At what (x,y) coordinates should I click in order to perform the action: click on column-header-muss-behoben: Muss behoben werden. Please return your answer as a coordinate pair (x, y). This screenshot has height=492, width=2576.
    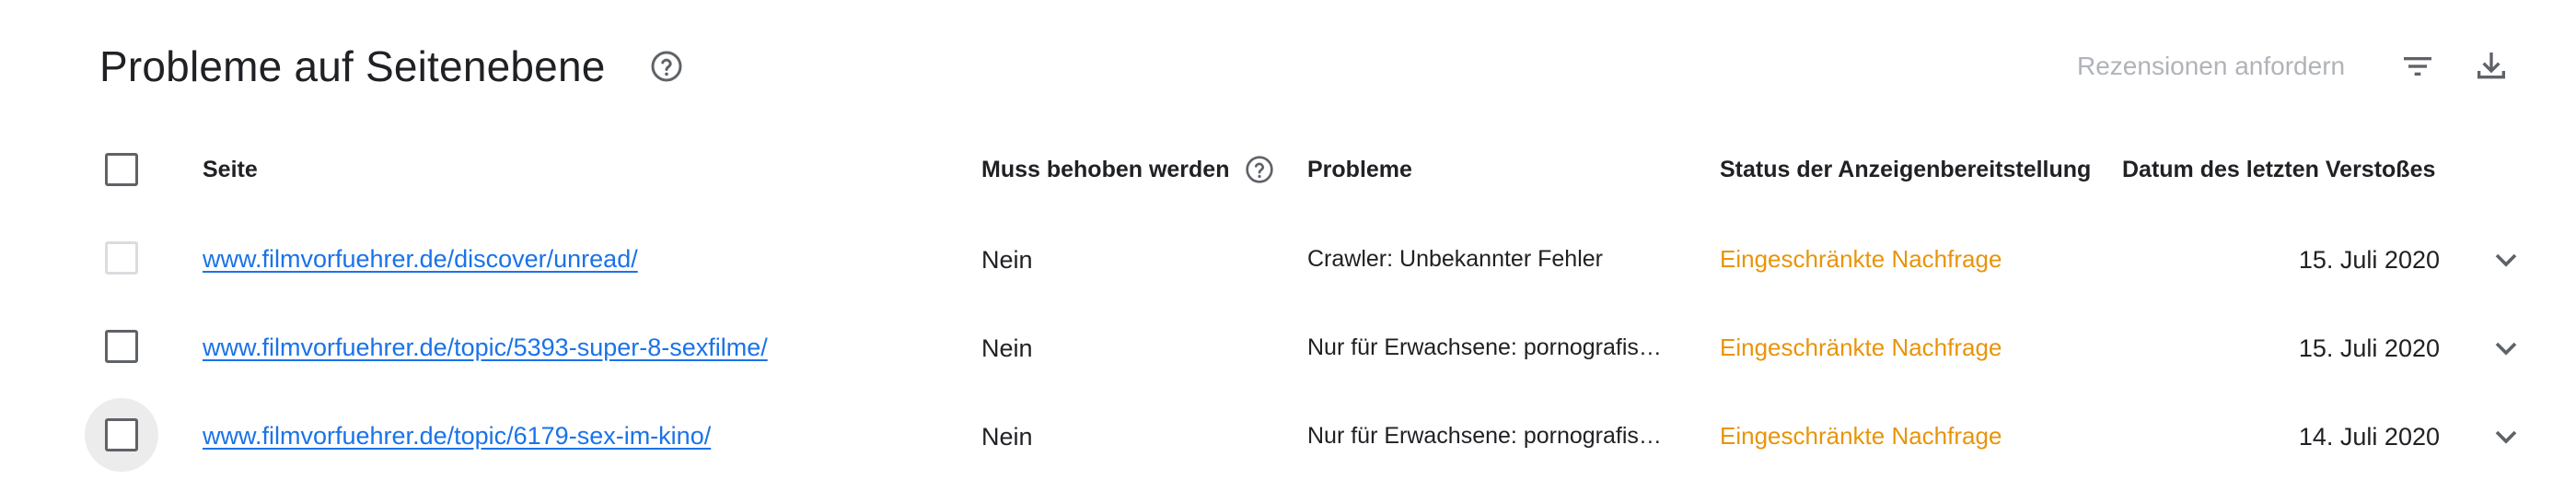
    Looking at the image, I should click on (1105, 169).